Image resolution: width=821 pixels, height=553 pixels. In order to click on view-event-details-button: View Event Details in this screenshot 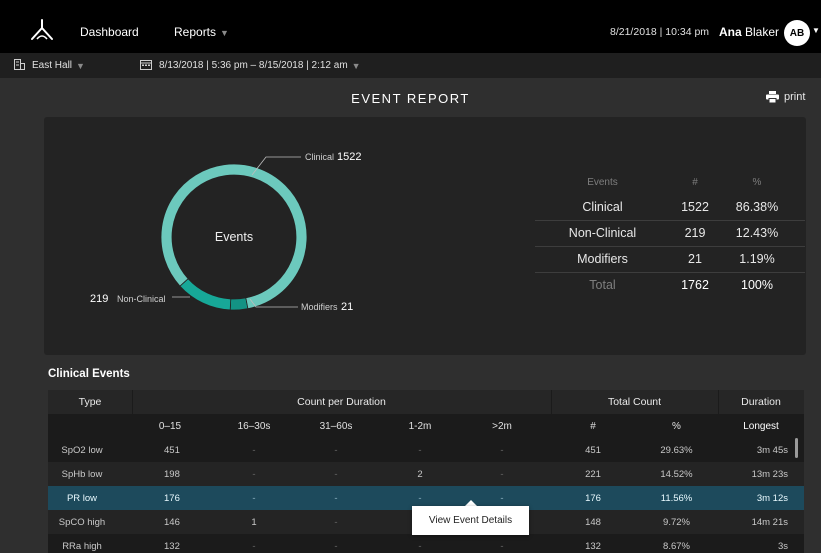, I will do `click(470, 520)`.